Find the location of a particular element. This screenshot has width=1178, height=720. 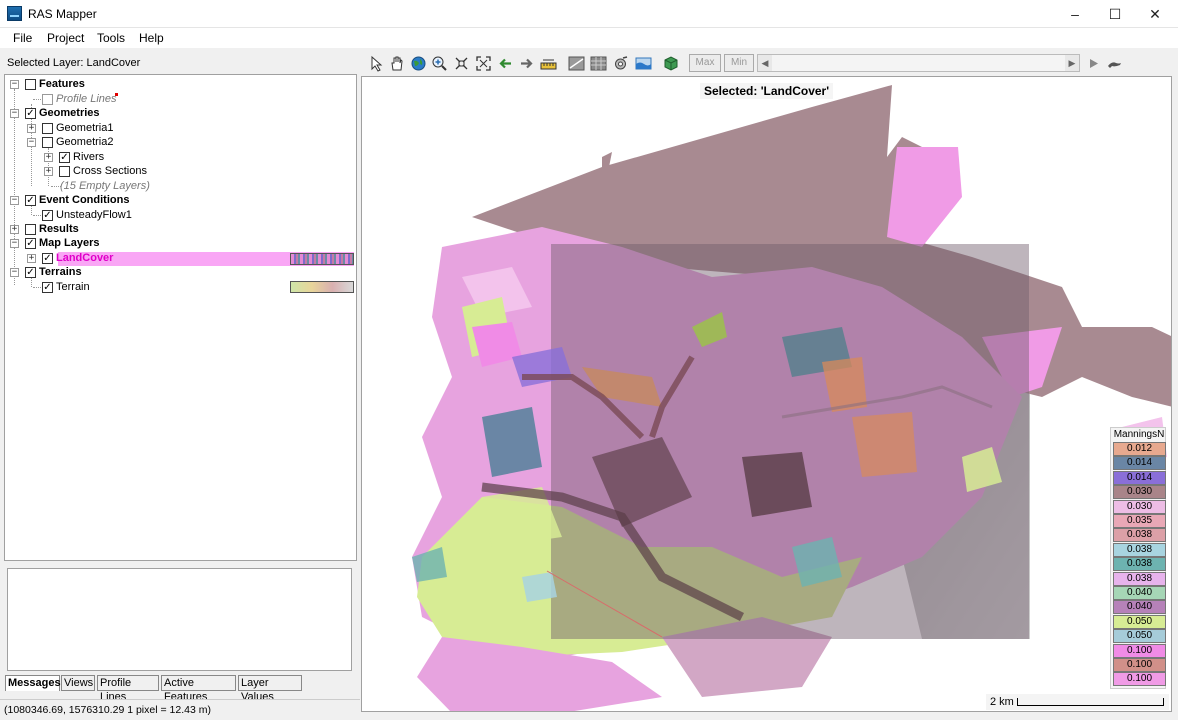

play-icon is located at coordinates (1093, 63).